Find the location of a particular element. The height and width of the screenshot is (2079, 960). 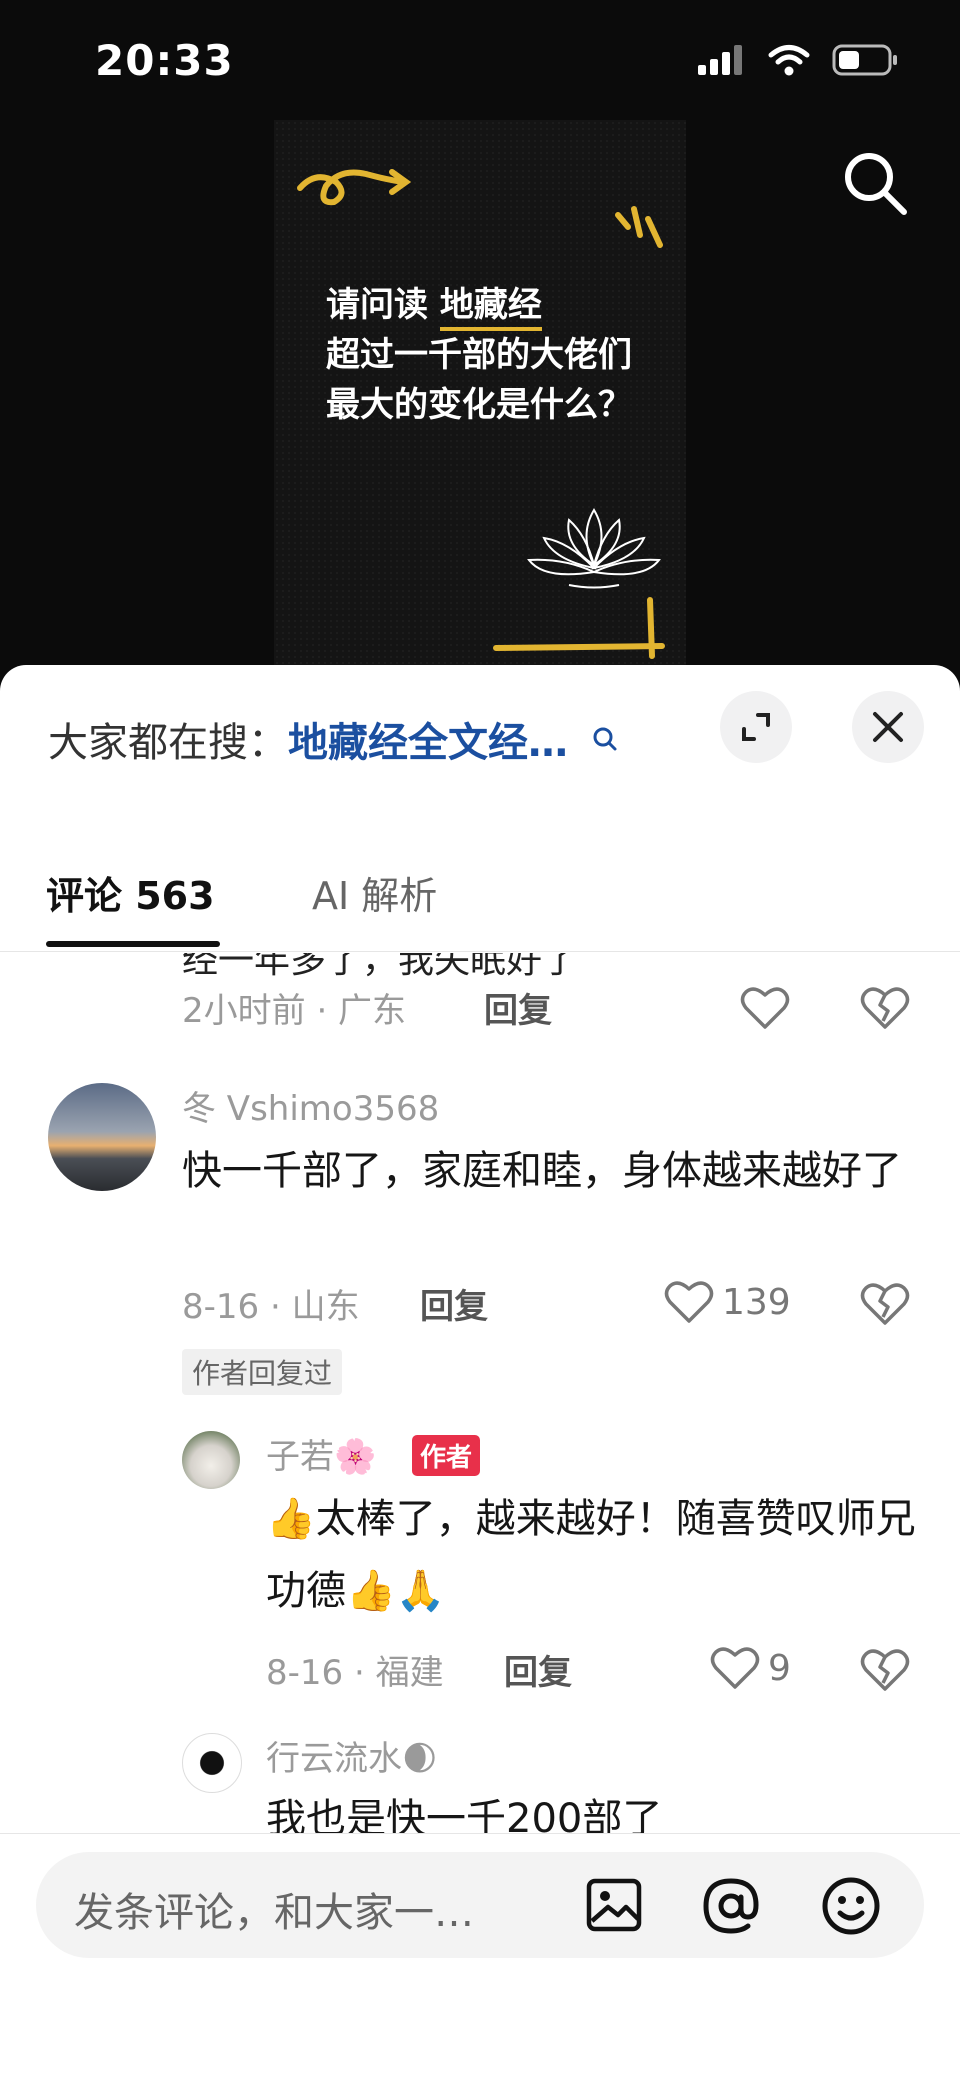

status-time: 20:33 is located at coordinates (164, 60).